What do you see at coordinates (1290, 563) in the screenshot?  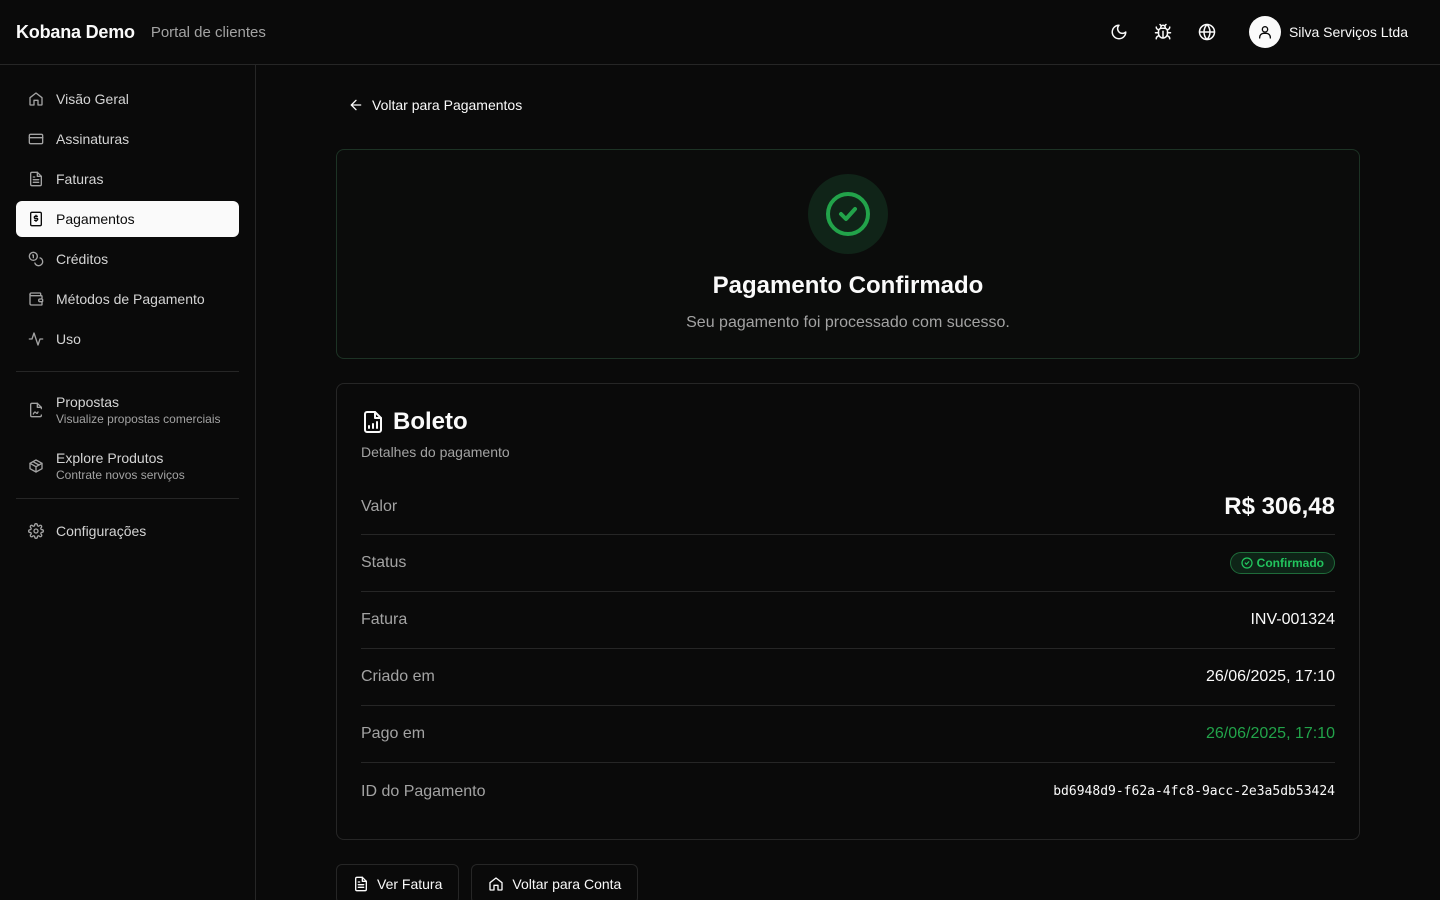 I see `status-text: Confirmado` at bounding box center [1290, 563].